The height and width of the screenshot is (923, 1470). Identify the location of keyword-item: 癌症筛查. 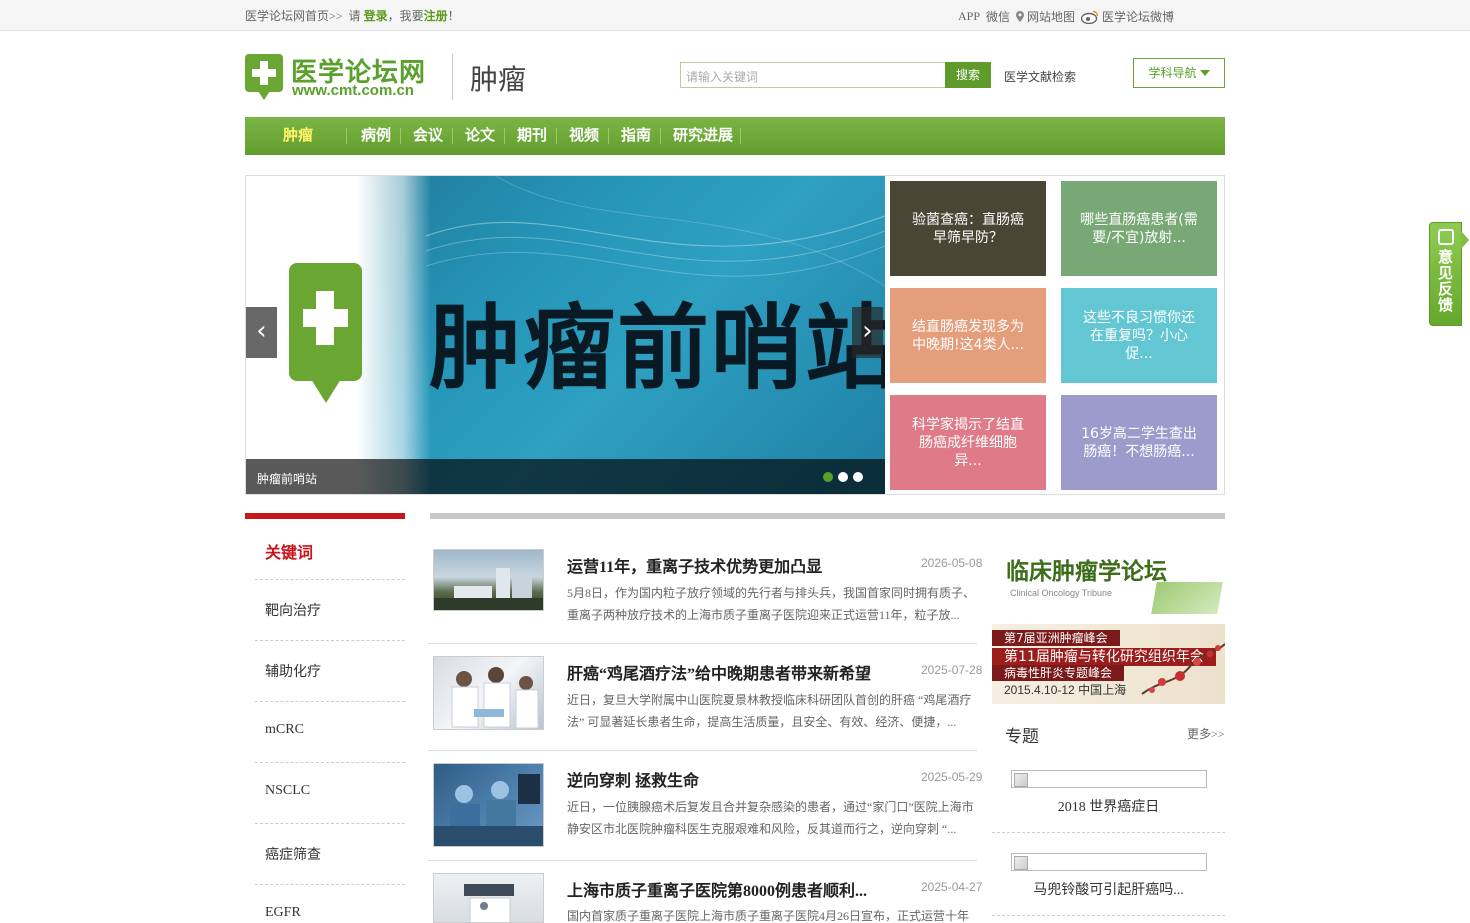
(293, 854).